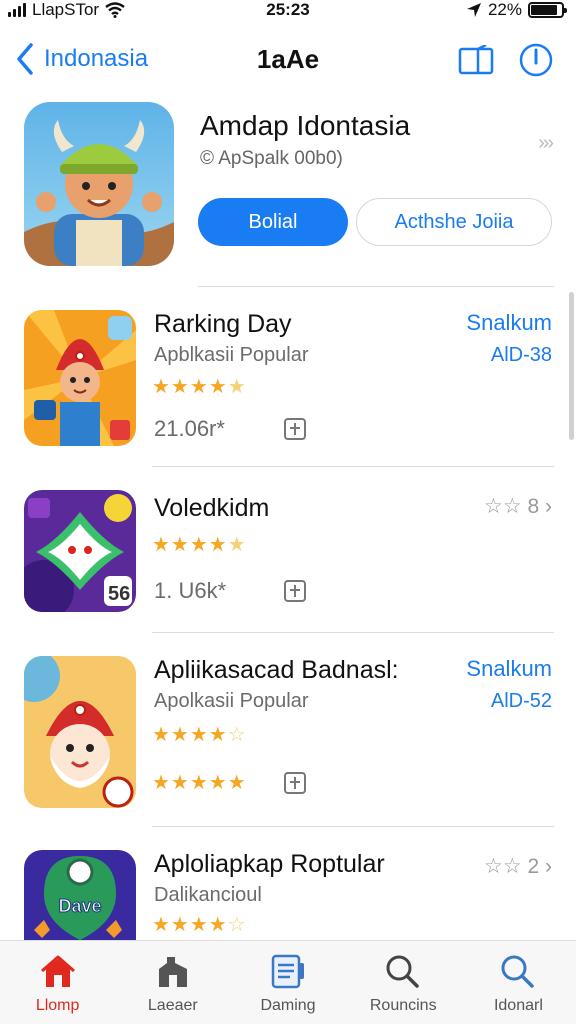 This screenshot has width=576, height=1024. What do you see at coordinates (504, 9) in the screenshot?
I see `battery-percent: 22%` at bounding box center [504, 9].